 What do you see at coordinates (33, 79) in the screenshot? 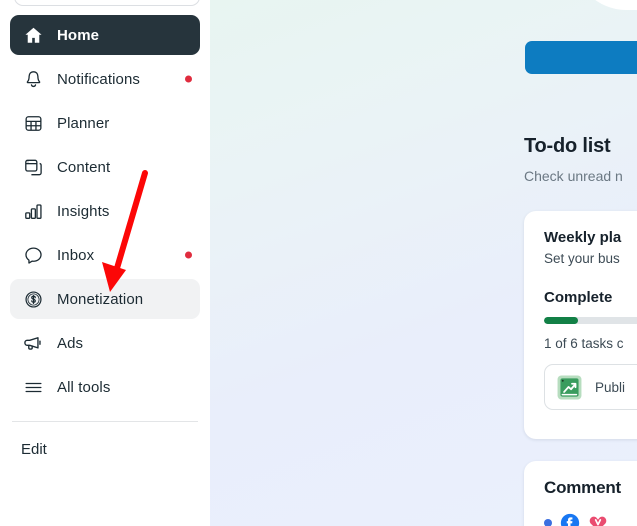
I see `bell-icon` at bounding box center [33, 79].